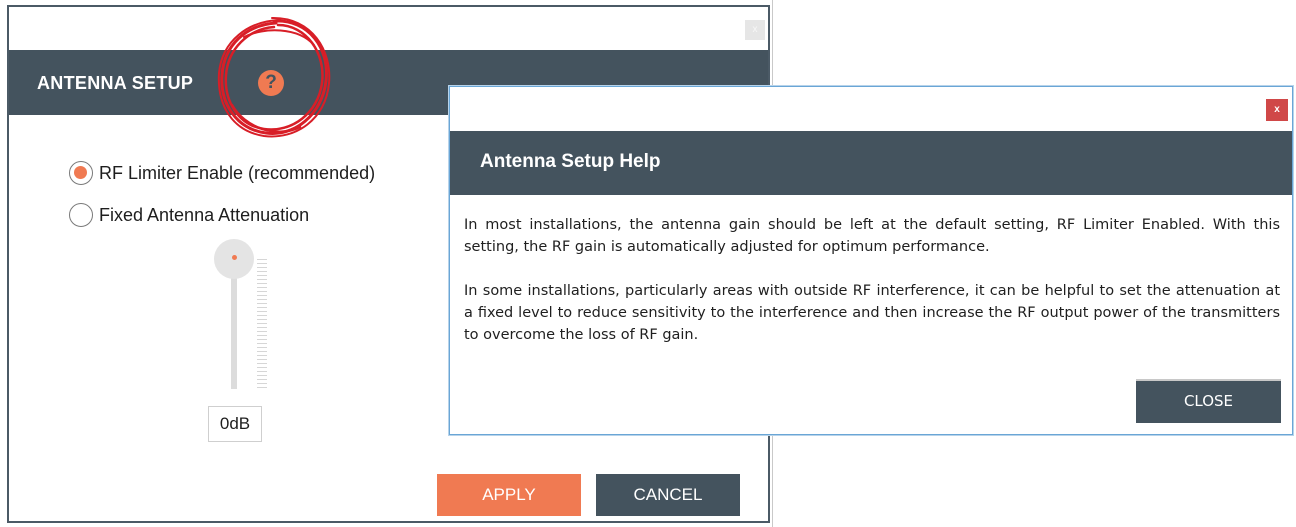 The width and height of the screenshot is (1296, 527). What do you see at coordinates (1277, 110) in the screenshot?
I see `help-close-x-button: x` at bounding box center [1277, 110].